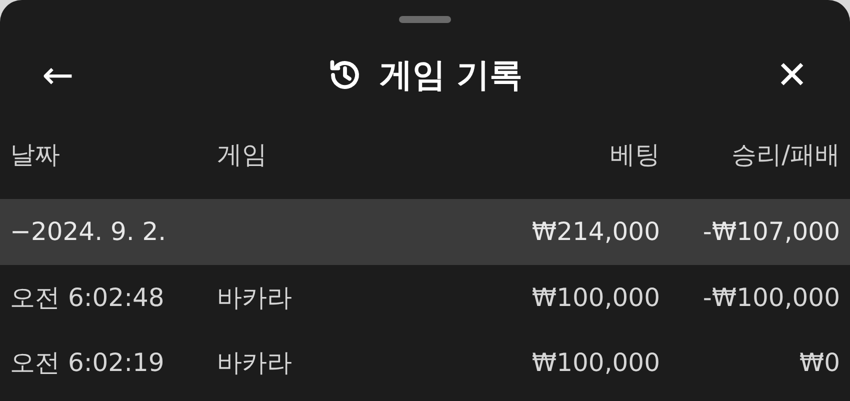 This screenshot has width=850, height=401. I want to click on result-cell-text: ₩0, so click(819, 362).